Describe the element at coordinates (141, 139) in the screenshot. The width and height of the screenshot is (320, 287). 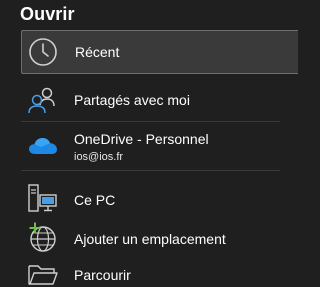
I see `location-onedrive-label: OneDrive - Personnel` at that location.